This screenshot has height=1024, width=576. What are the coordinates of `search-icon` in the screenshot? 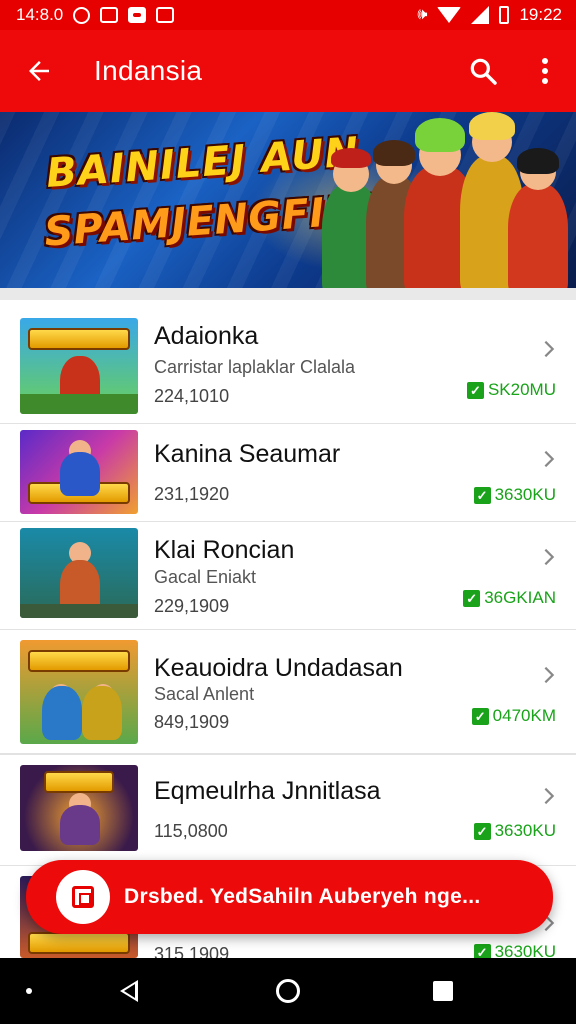 It's located at (483, 71).